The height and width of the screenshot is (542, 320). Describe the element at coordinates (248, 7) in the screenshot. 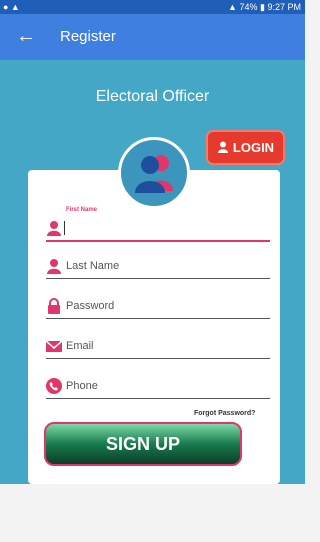

I see `battery-percent: 74%` at that location.